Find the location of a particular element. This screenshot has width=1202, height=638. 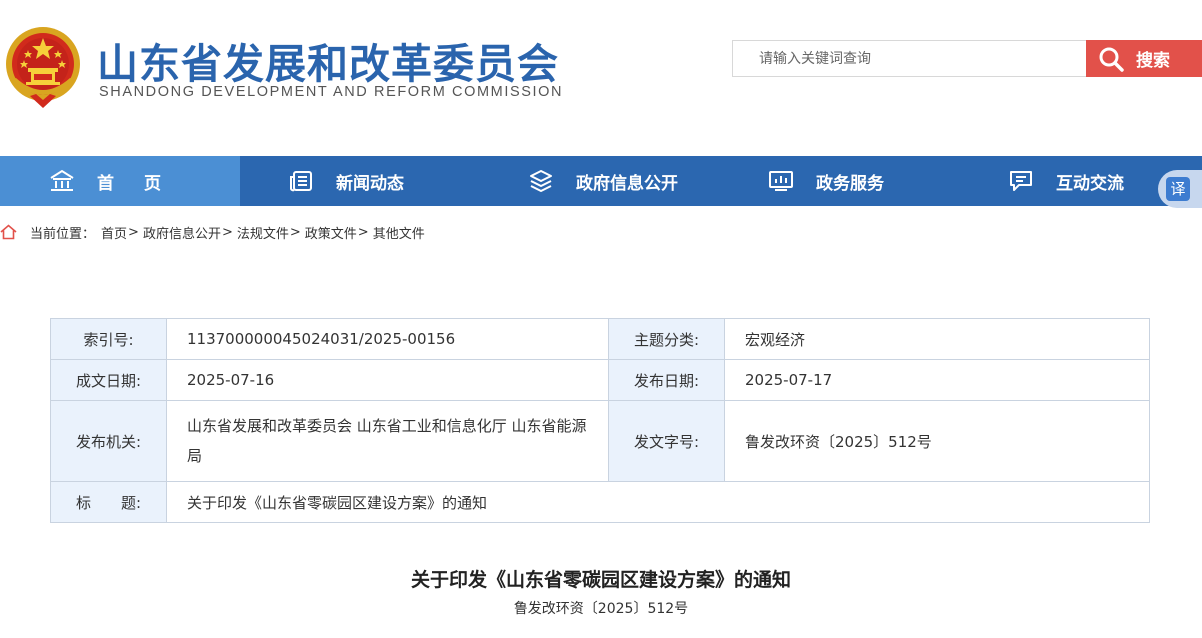

topic-label: 主题分类: is located at coordinates (666, 339).